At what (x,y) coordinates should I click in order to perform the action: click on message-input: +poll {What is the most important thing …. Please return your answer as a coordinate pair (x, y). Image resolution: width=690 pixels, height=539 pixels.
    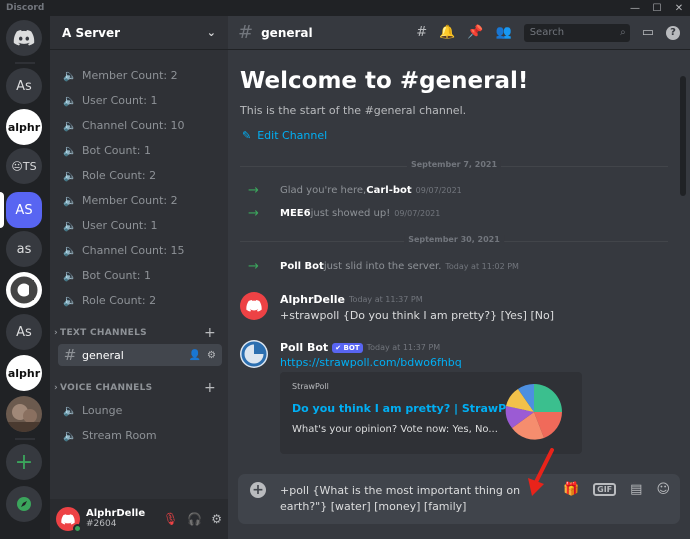
    Looking at the image, I should click on (415, 499).